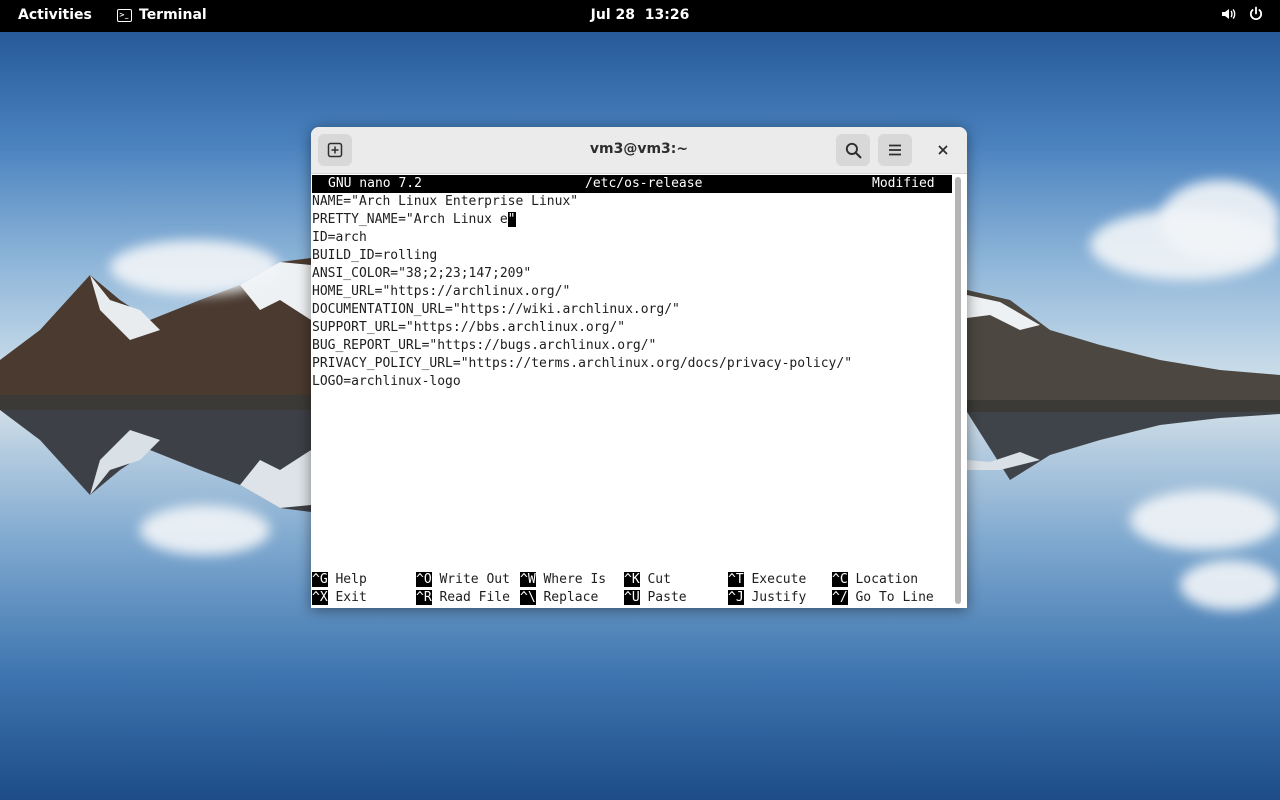 The width and height of the screenshot is (1280, 800). I want to click on window-header-bar: vm3@vm3:~, so click(639, 150).